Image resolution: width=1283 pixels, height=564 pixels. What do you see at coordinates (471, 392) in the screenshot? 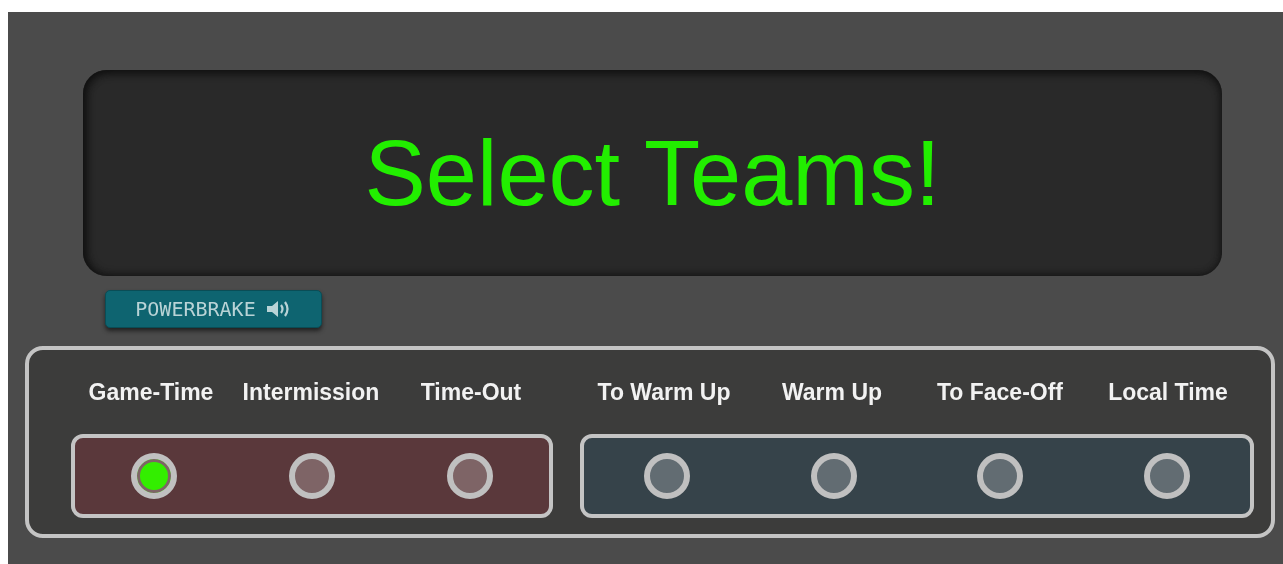
I see `mode-label: Time-Out` at bounding box center [471, 392].